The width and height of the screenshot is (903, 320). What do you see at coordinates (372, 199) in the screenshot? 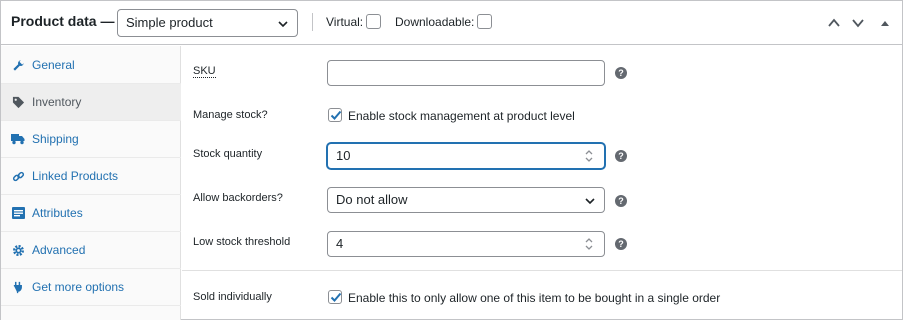
I see `backorders-value: Do not allow` at bounding box center [372, 199].